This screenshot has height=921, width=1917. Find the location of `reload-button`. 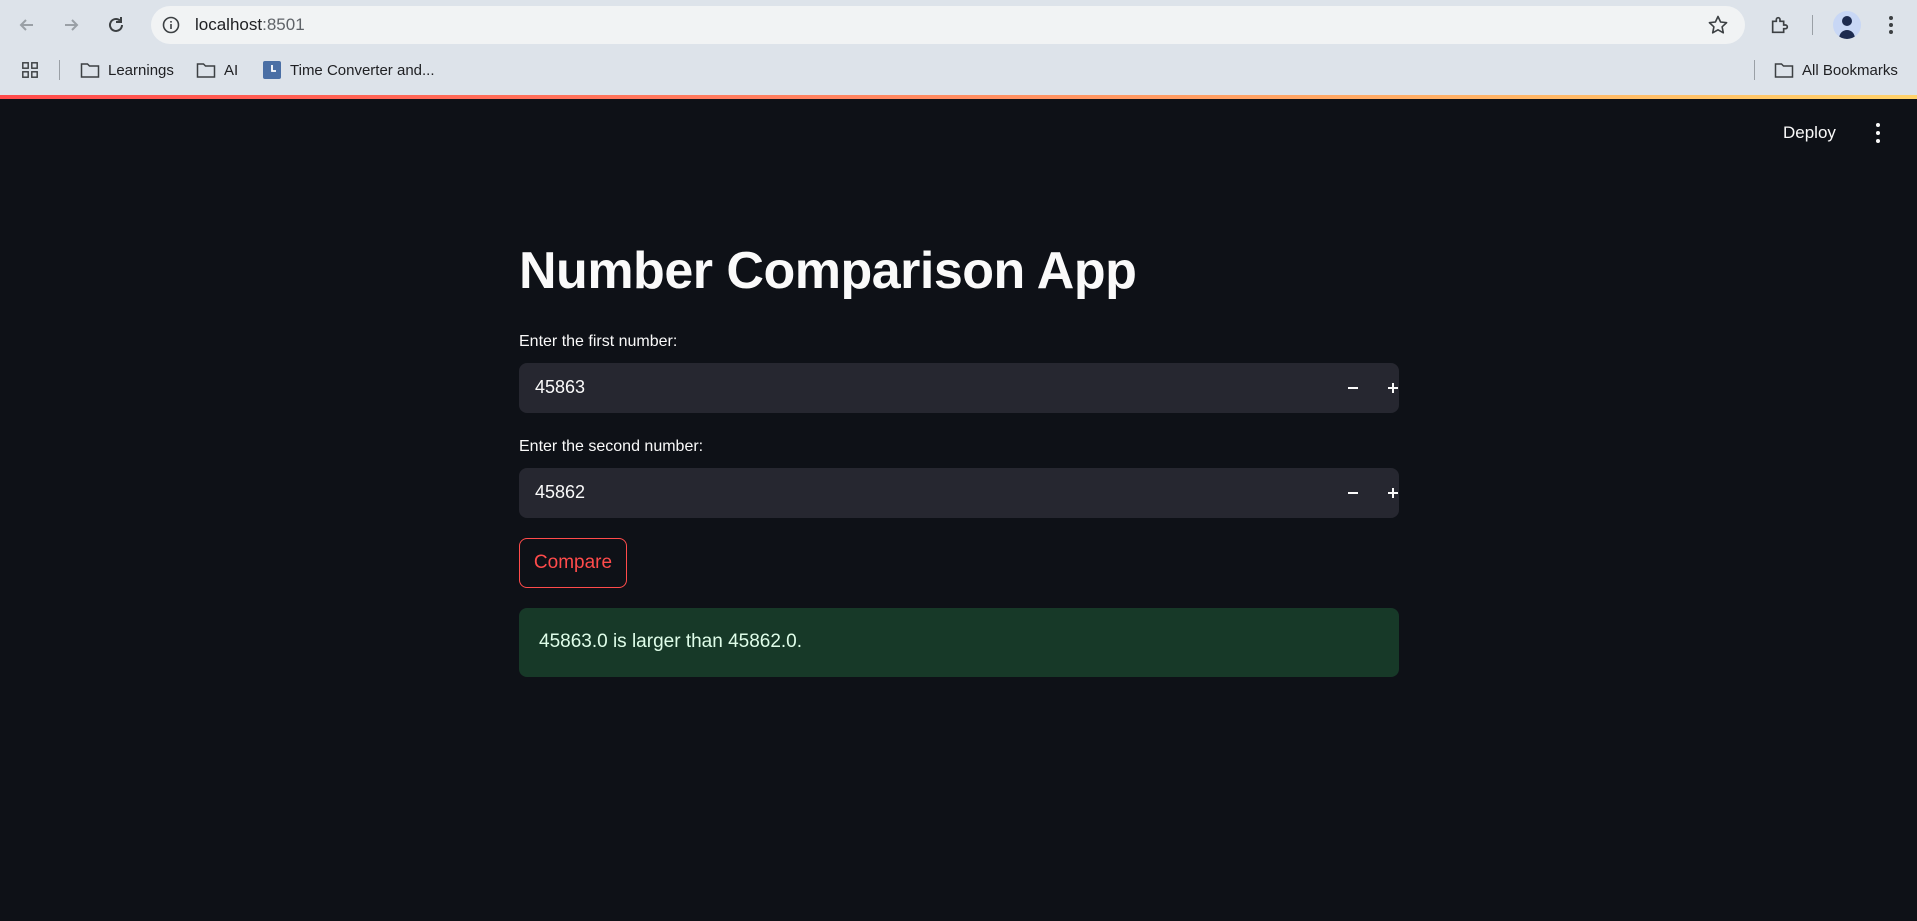

reload-button is located at coordinates (116, 25).